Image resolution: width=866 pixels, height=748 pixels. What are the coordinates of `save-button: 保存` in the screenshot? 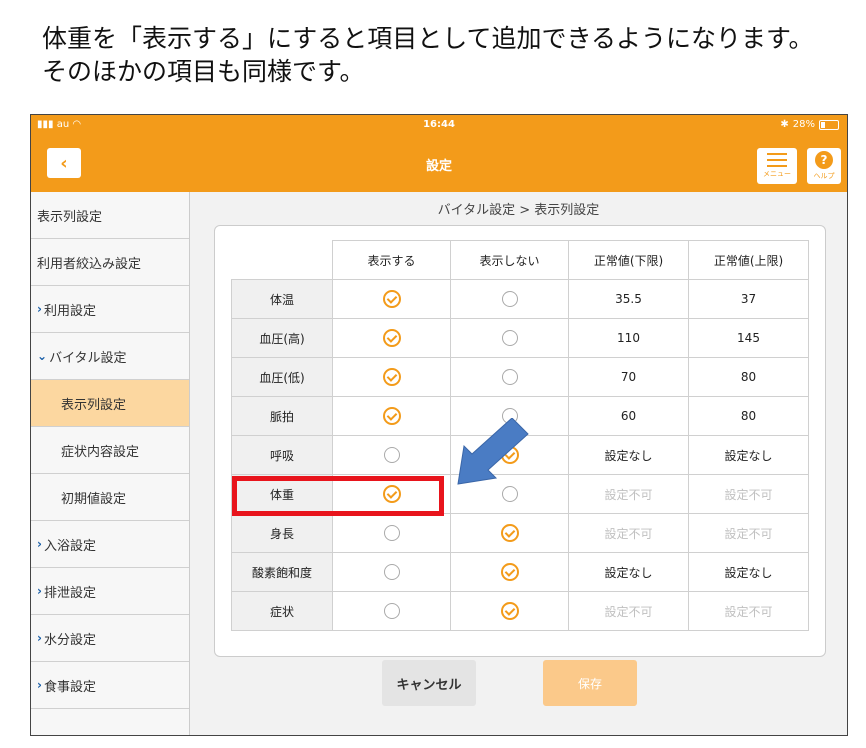 It's located at (590, 683).